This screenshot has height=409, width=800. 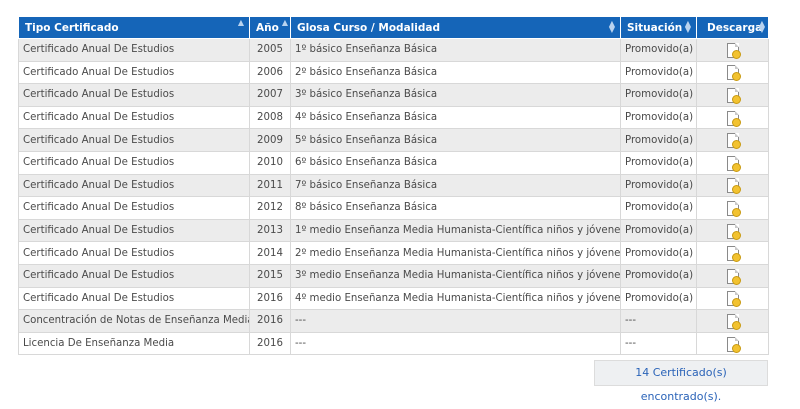 What do you see at coordinates (270, 208) in the screenshot?
I see `cell-anio: 2012` at bounding box center [270, 208].